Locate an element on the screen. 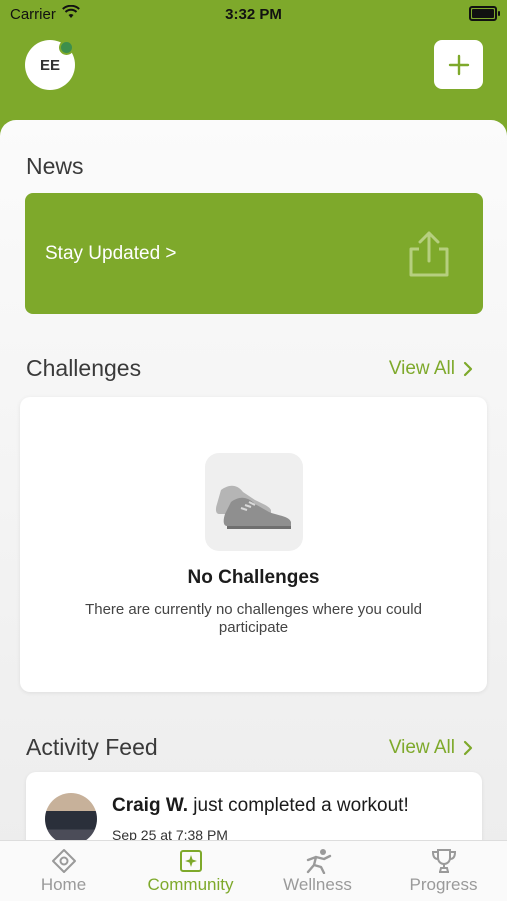 The image size is (507, 901). user-avatar is located at coordinates (71, 819).